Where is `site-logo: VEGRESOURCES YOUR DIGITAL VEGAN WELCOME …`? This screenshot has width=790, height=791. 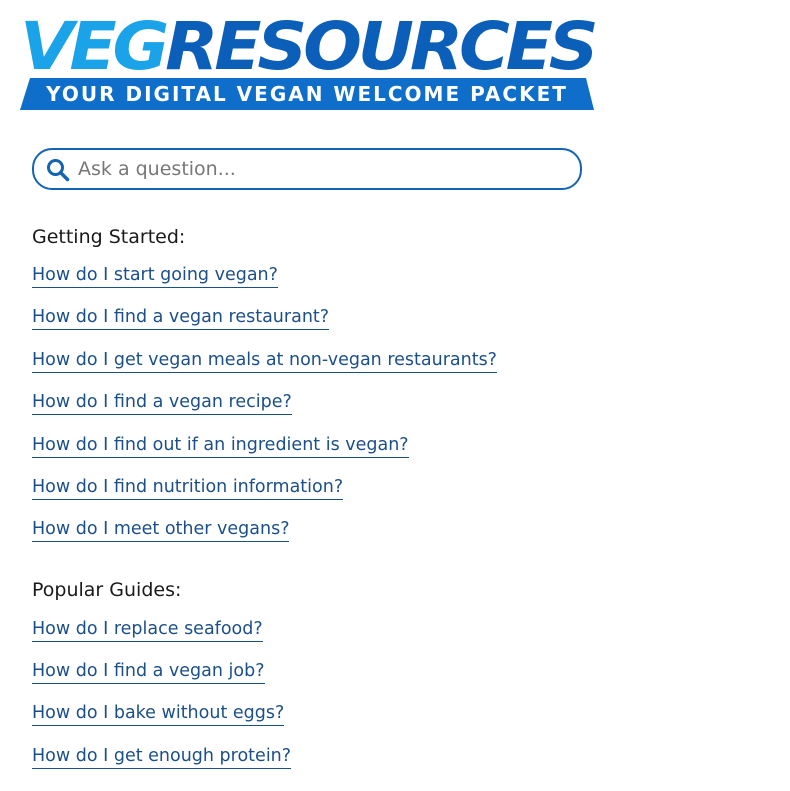 site-logo: VEGRESOURCES YOUR DIGITAL VEGAN WELCOME … is located at coordinates (309, 59).